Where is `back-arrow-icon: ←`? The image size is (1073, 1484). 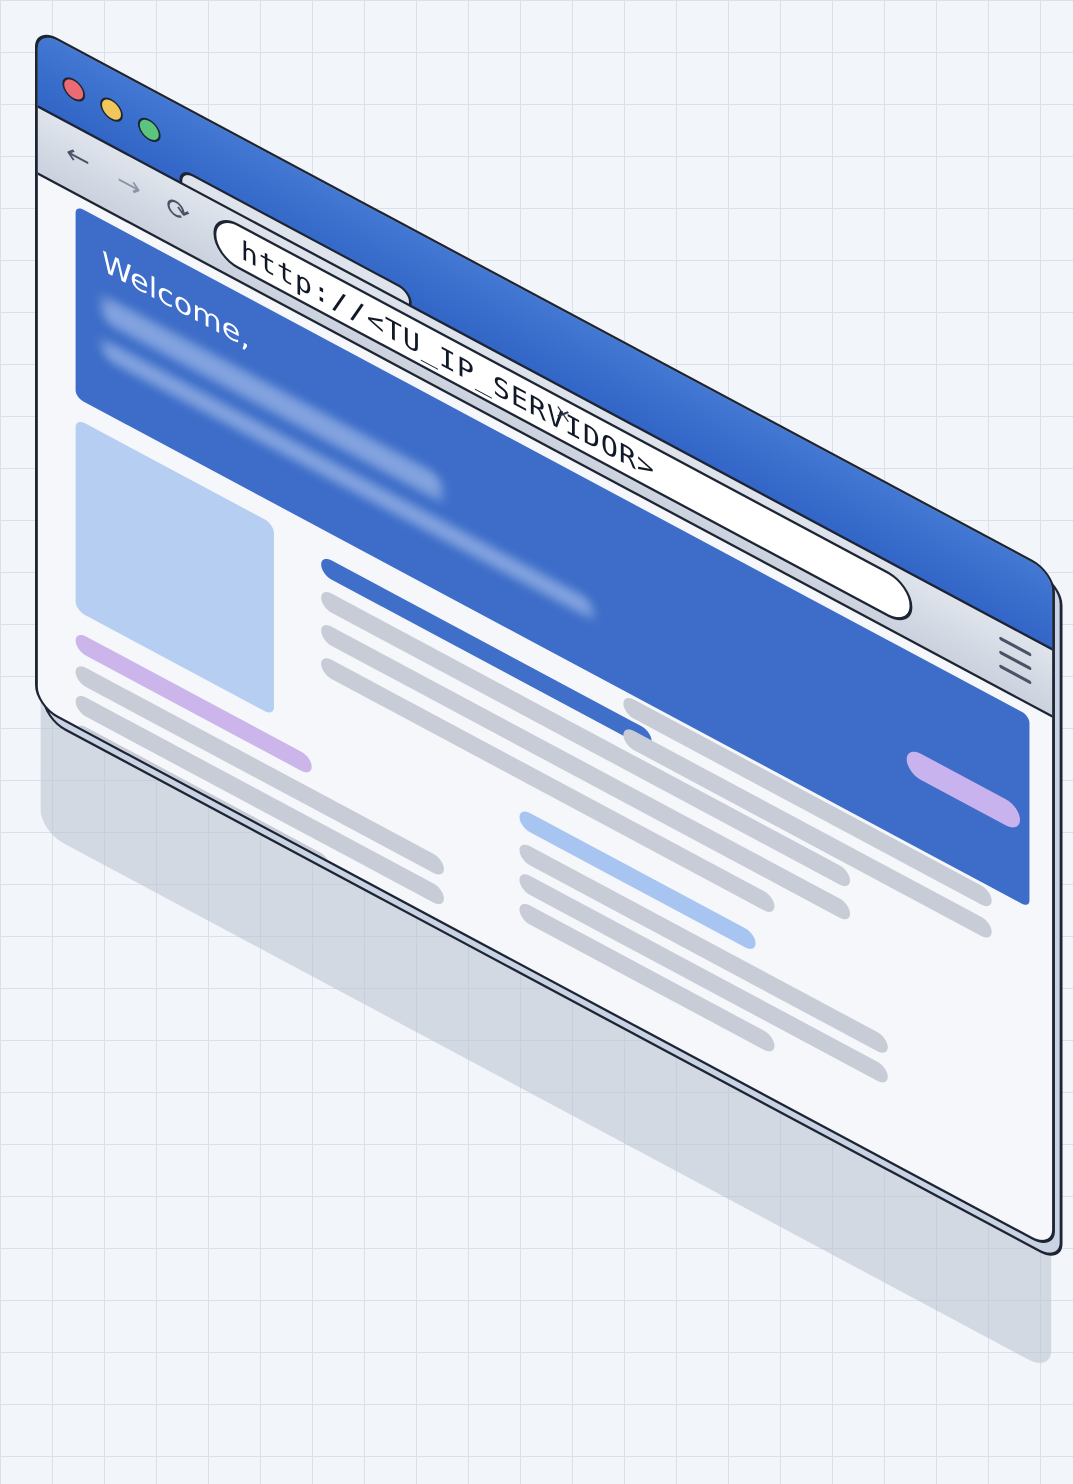 back-arrow-icon: ← is located at coordinates (78, 157).